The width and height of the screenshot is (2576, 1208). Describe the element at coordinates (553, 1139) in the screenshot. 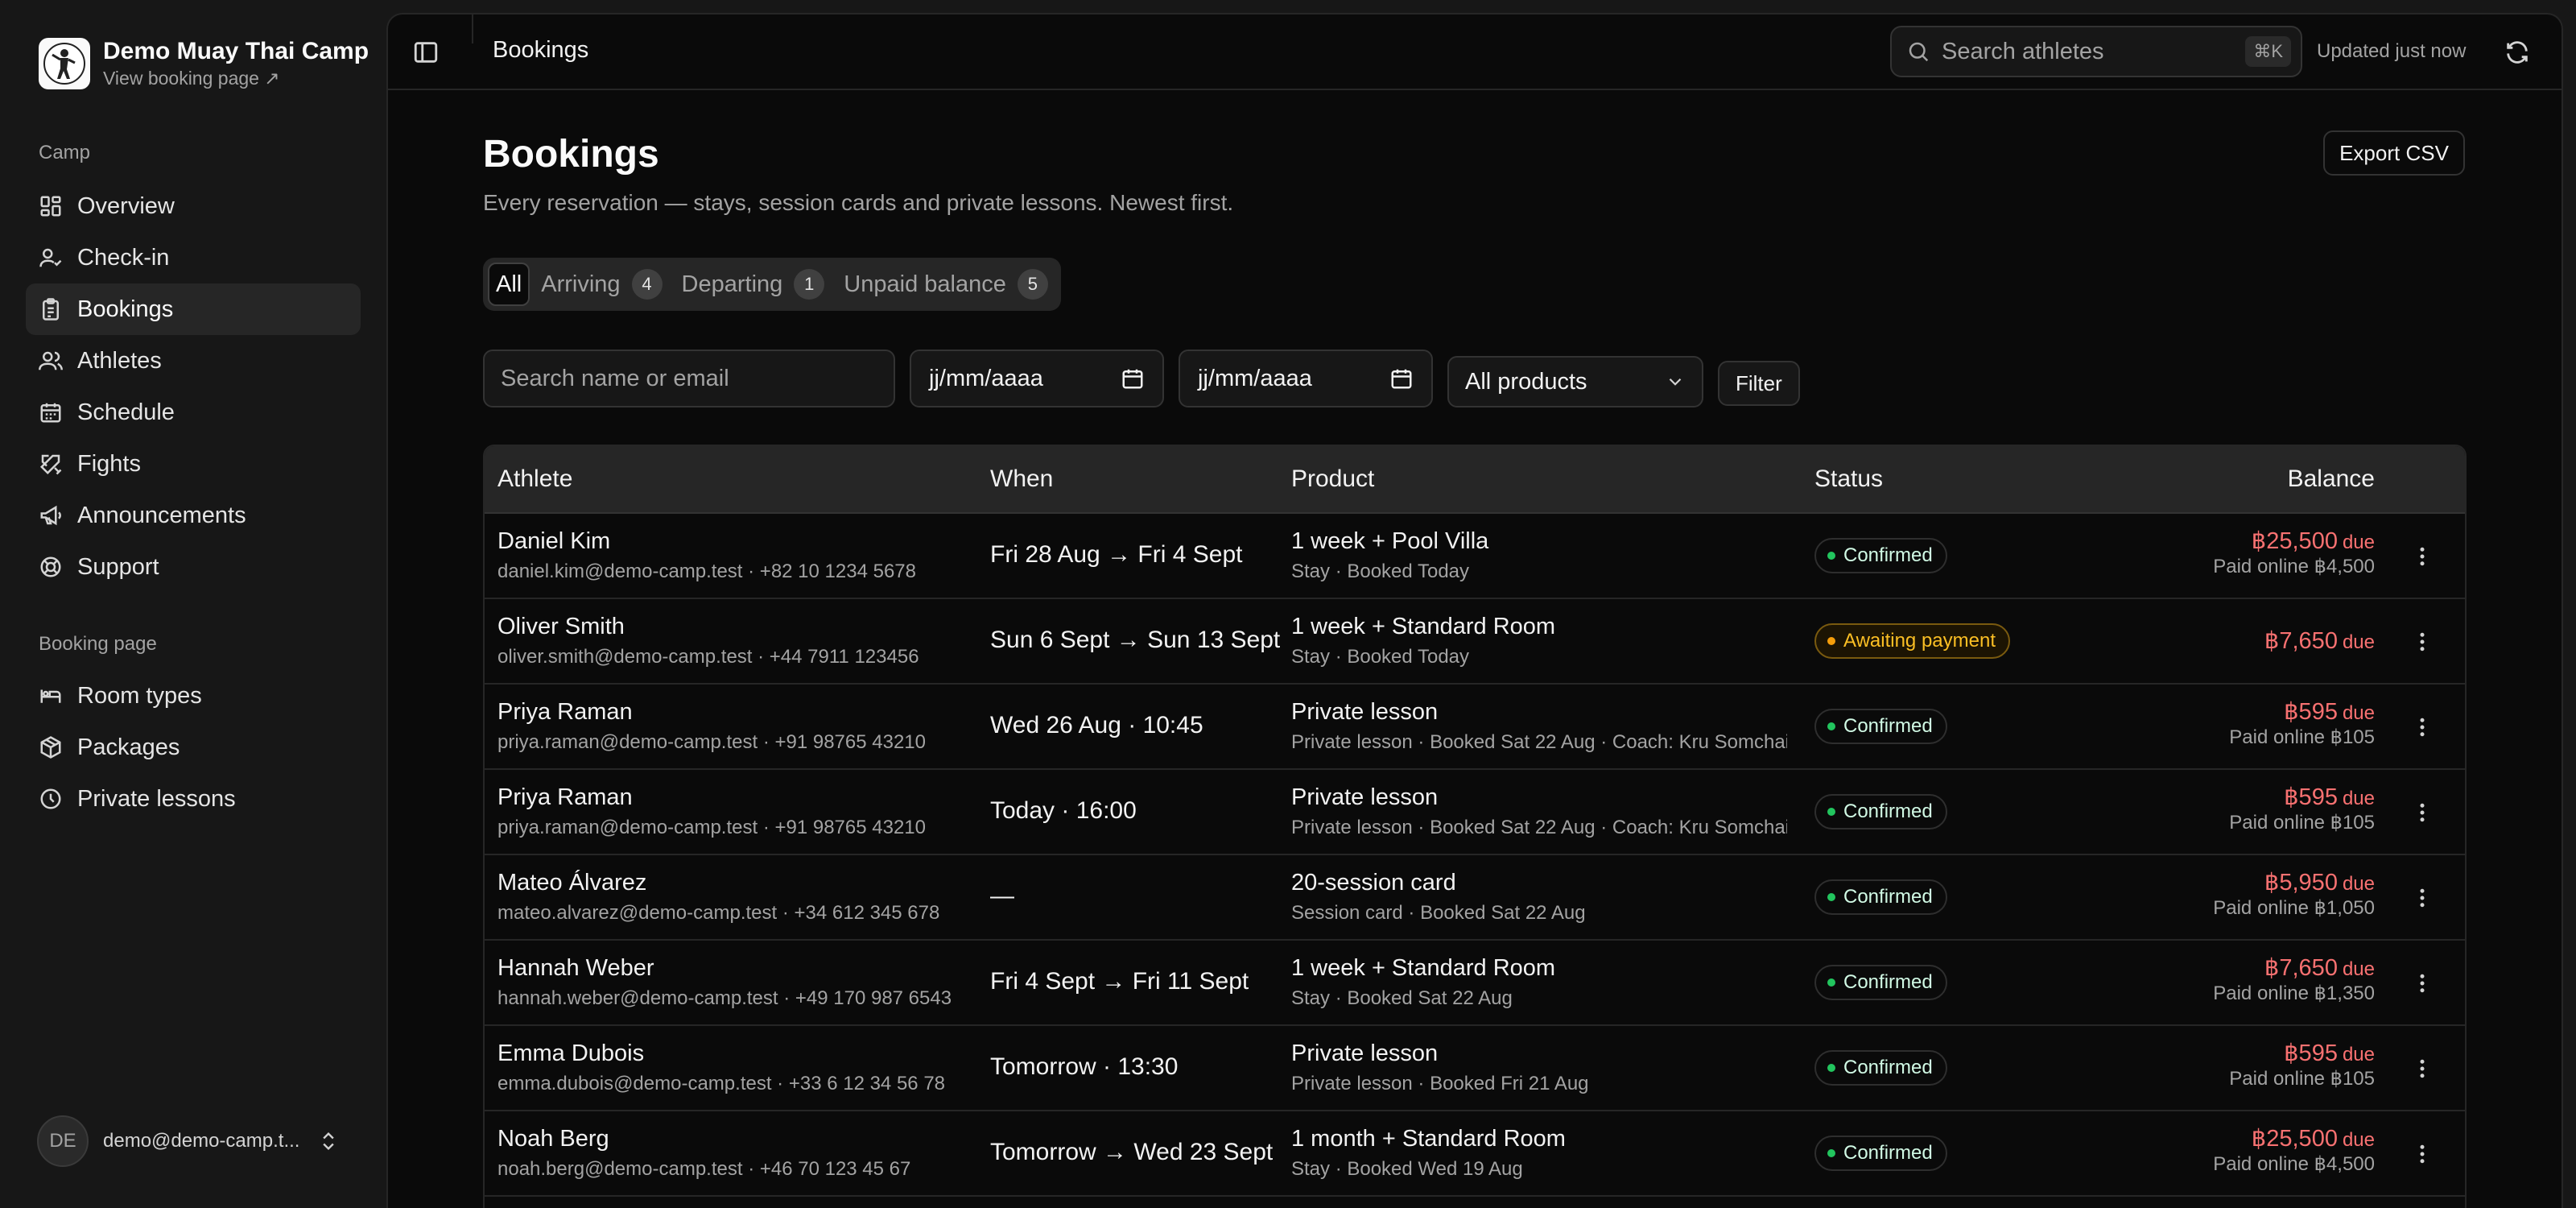

I see `athlete-name: Noah Berg` at that location.